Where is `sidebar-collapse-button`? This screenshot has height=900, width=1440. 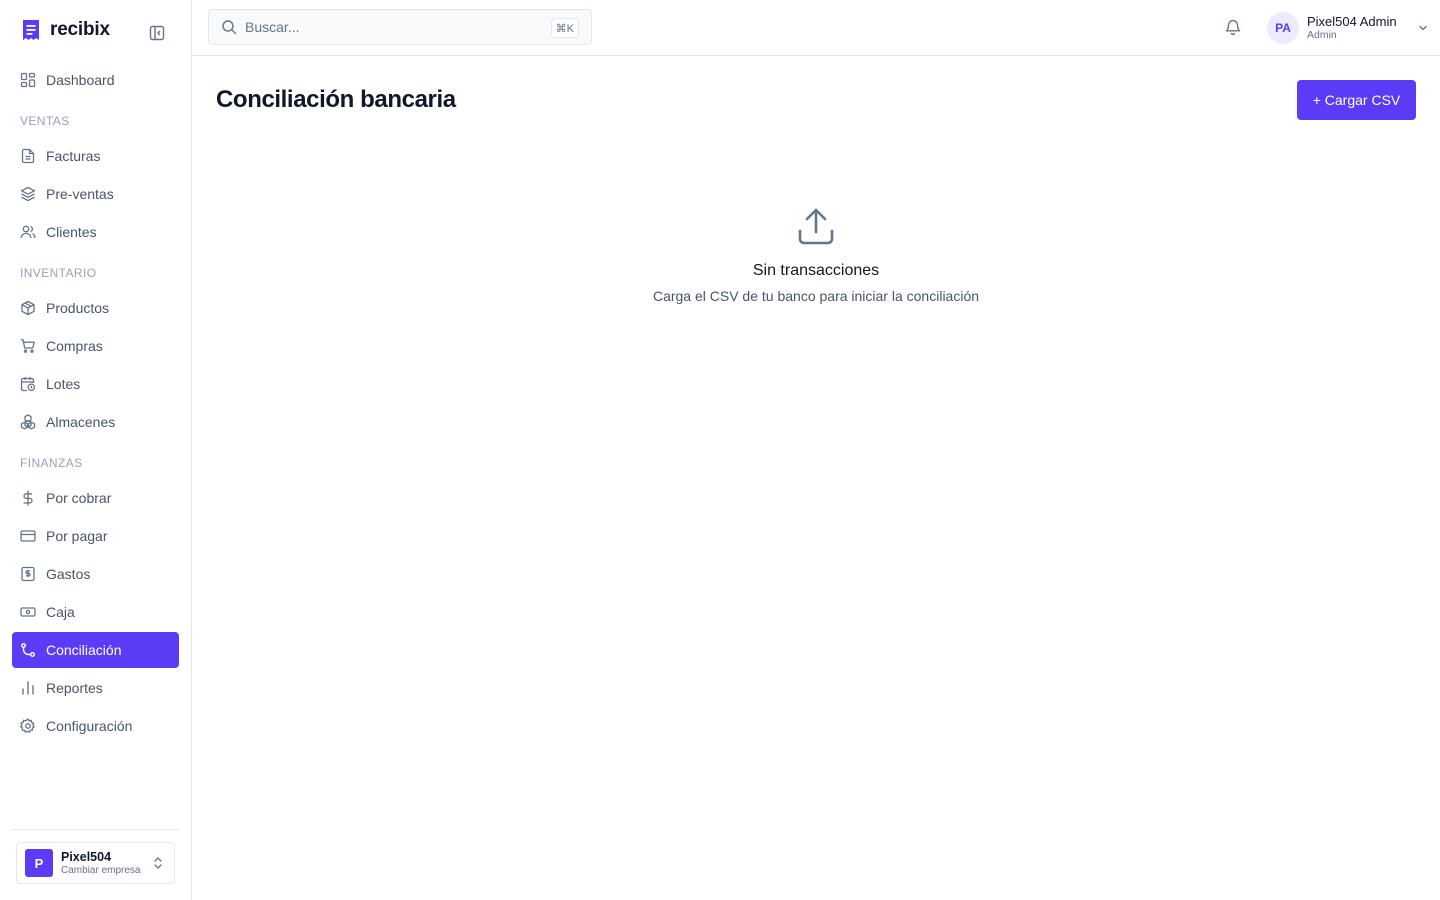
sidebar-collapse-button is located at coordinates (157, 33).